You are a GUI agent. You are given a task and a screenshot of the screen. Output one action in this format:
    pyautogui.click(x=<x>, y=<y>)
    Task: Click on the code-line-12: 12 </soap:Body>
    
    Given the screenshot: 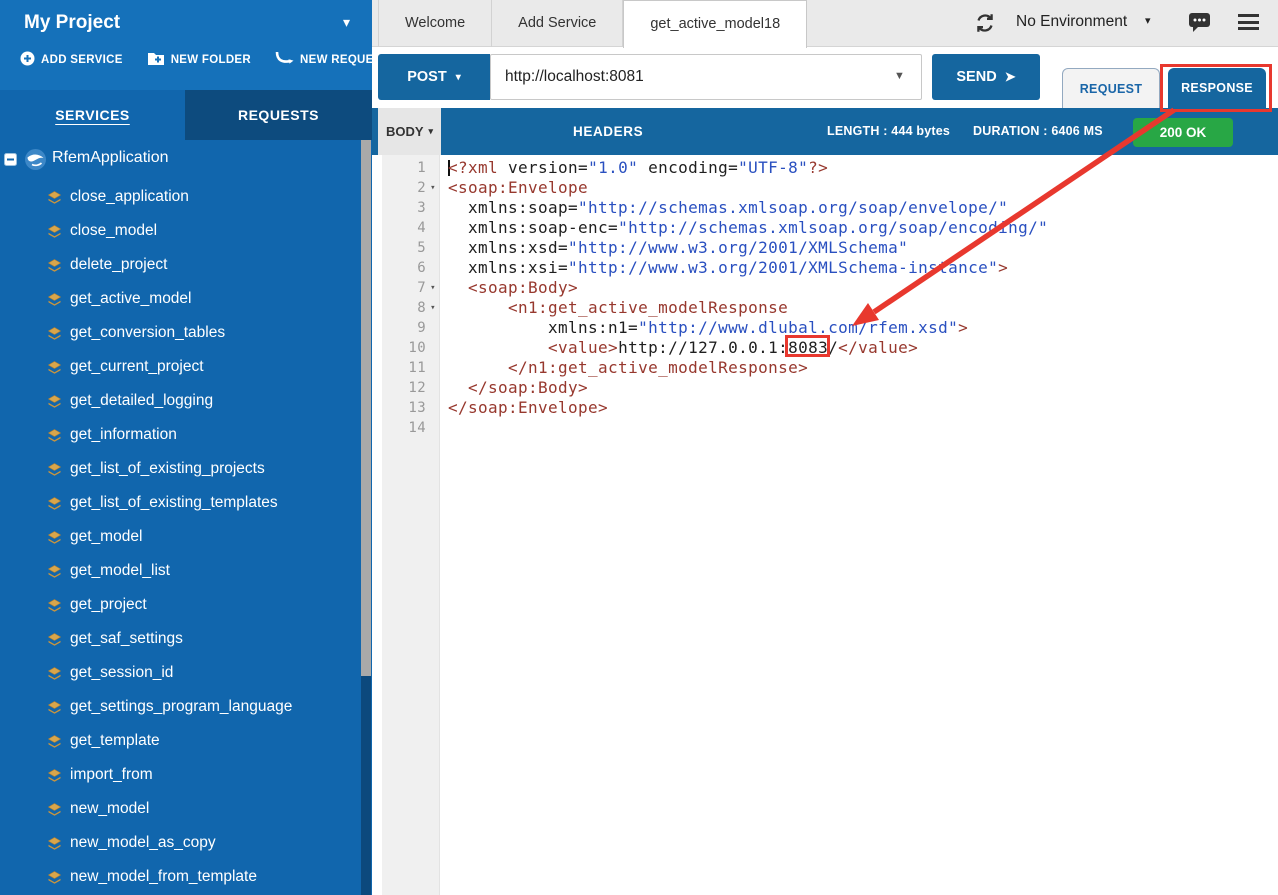 What is the action you would take?
    pyautogui.click(x=830, y=388)
    